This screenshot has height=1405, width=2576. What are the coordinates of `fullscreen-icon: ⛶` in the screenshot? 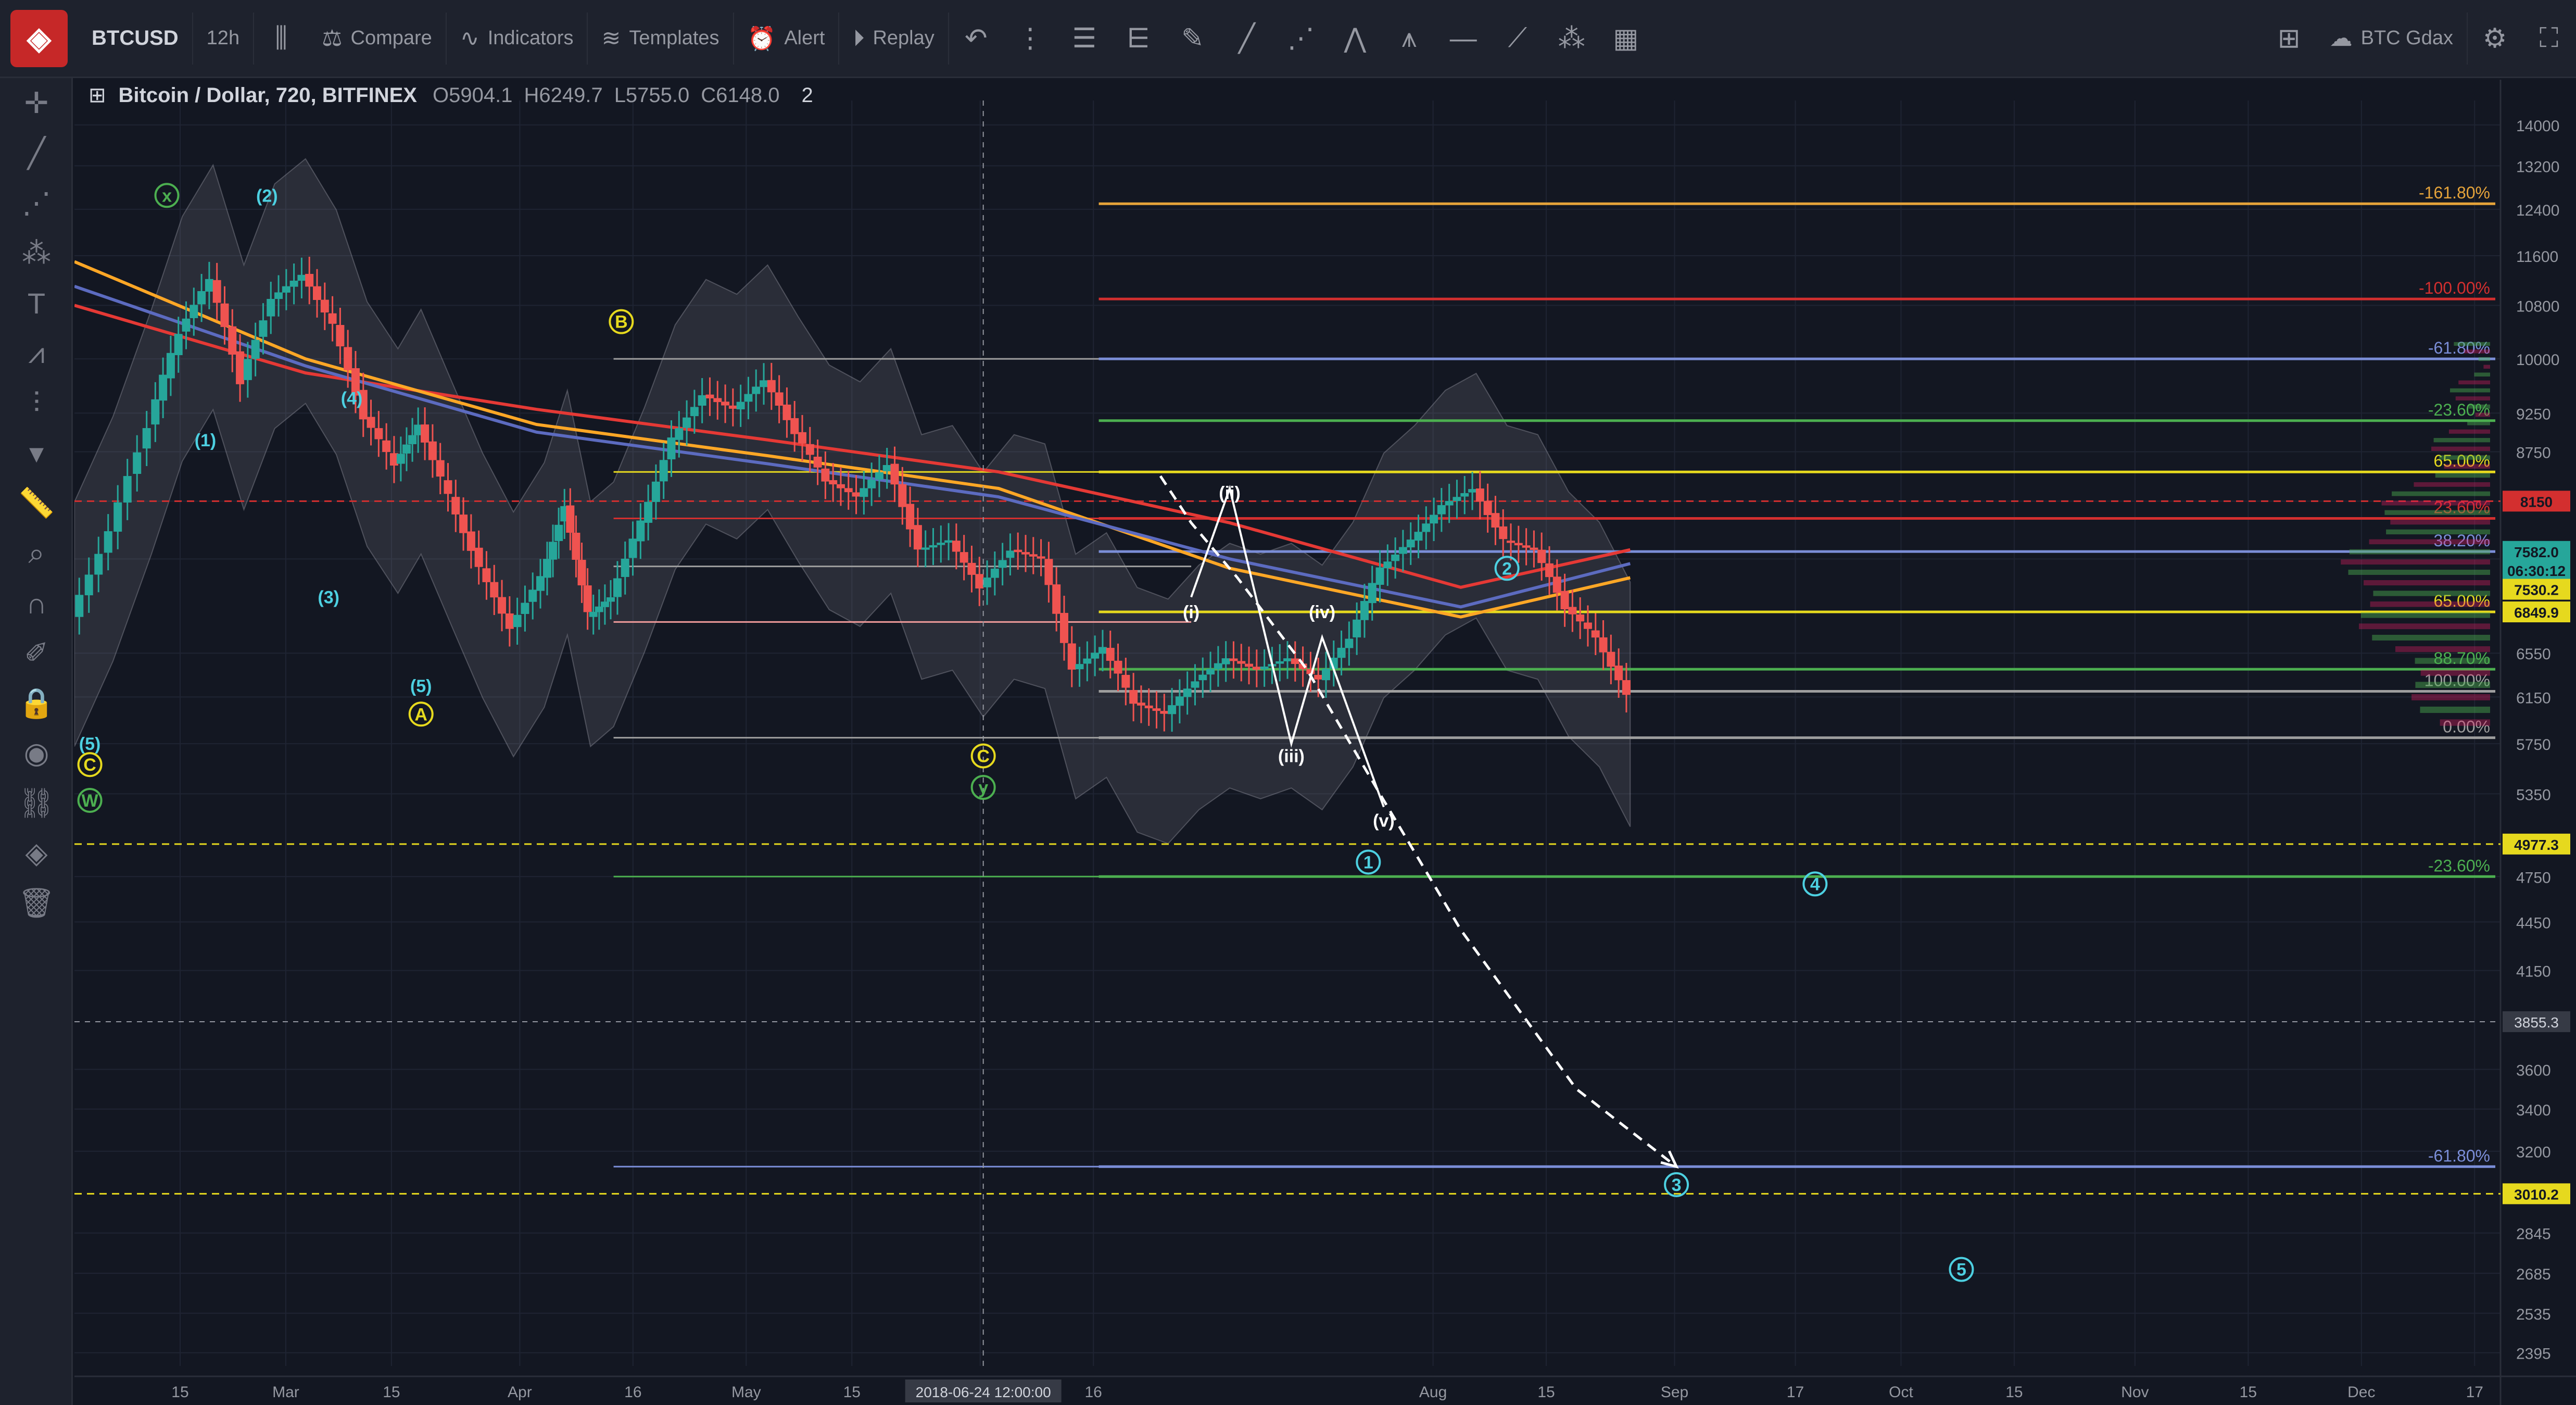 It's located at (2549, 38).